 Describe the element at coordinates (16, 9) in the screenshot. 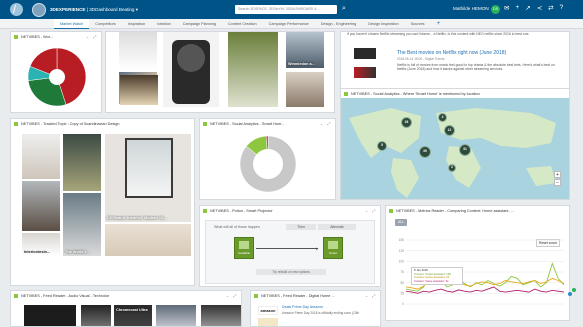

I see `compass-logo-icon` at that location.